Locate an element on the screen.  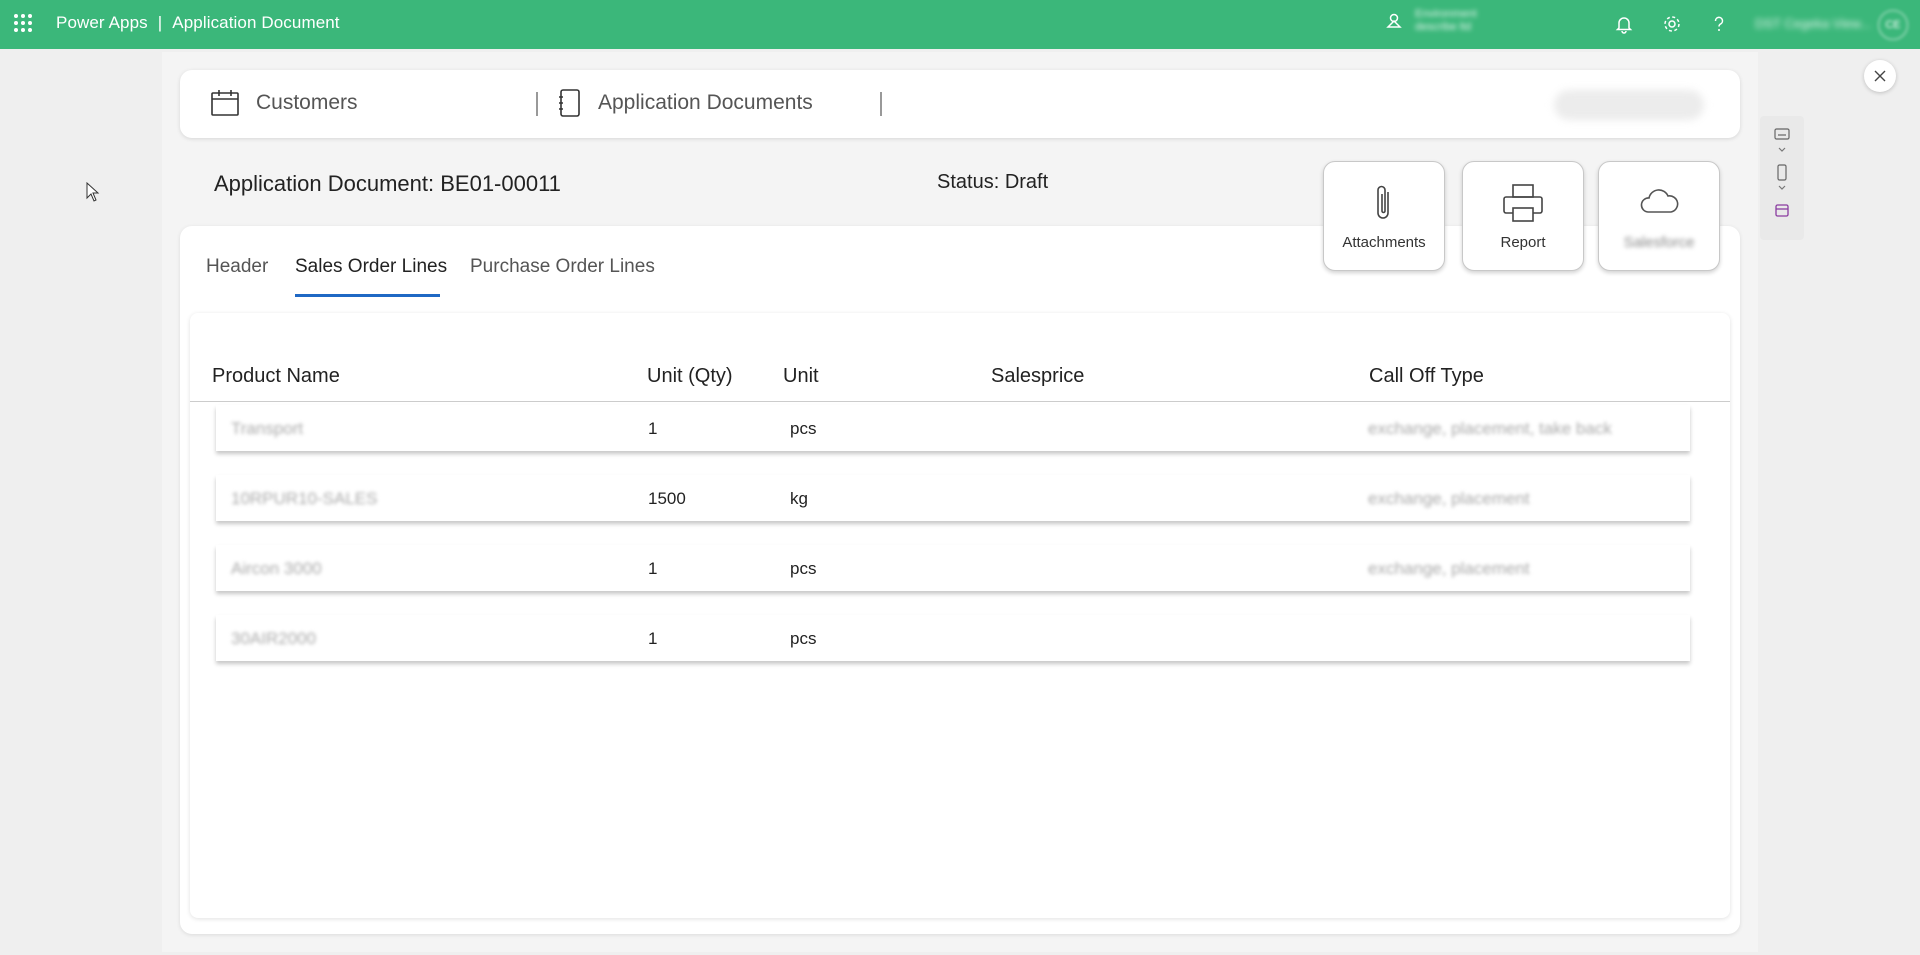
nav-item-customers: Customers is located at coordinates (284, 103).